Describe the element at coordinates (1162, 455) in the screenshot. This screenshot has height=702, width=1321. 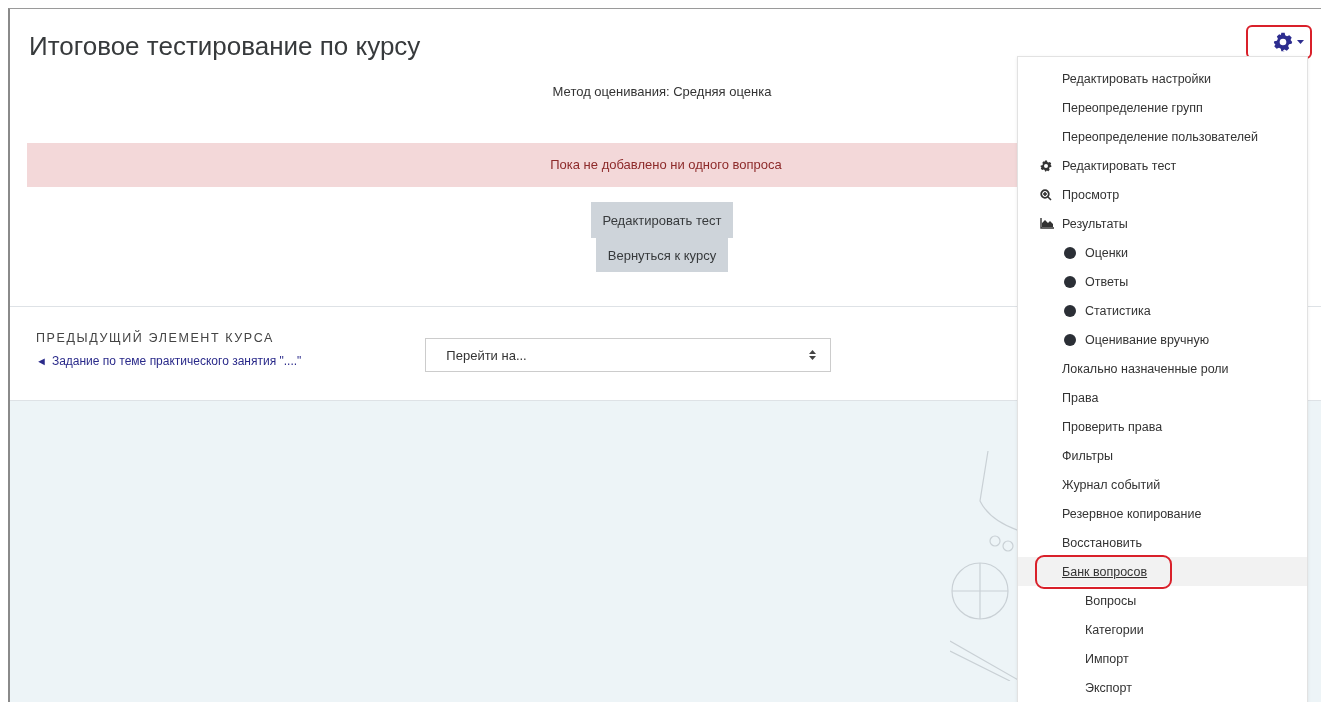
I see `menu-item: Фильтры` at that location.